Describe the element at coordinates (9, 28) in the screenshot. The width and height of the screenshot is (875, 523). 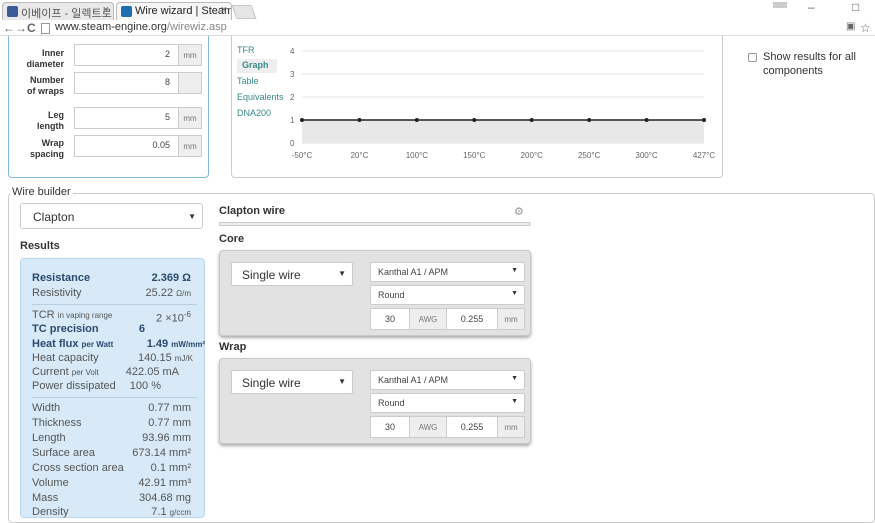
I see `back-icon: ←` at that location.